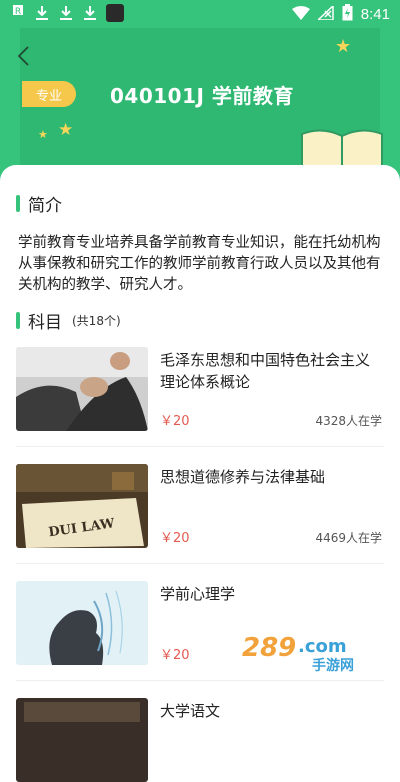  I want to click on page-title: 040101J 学前教育, so click(202, 96).